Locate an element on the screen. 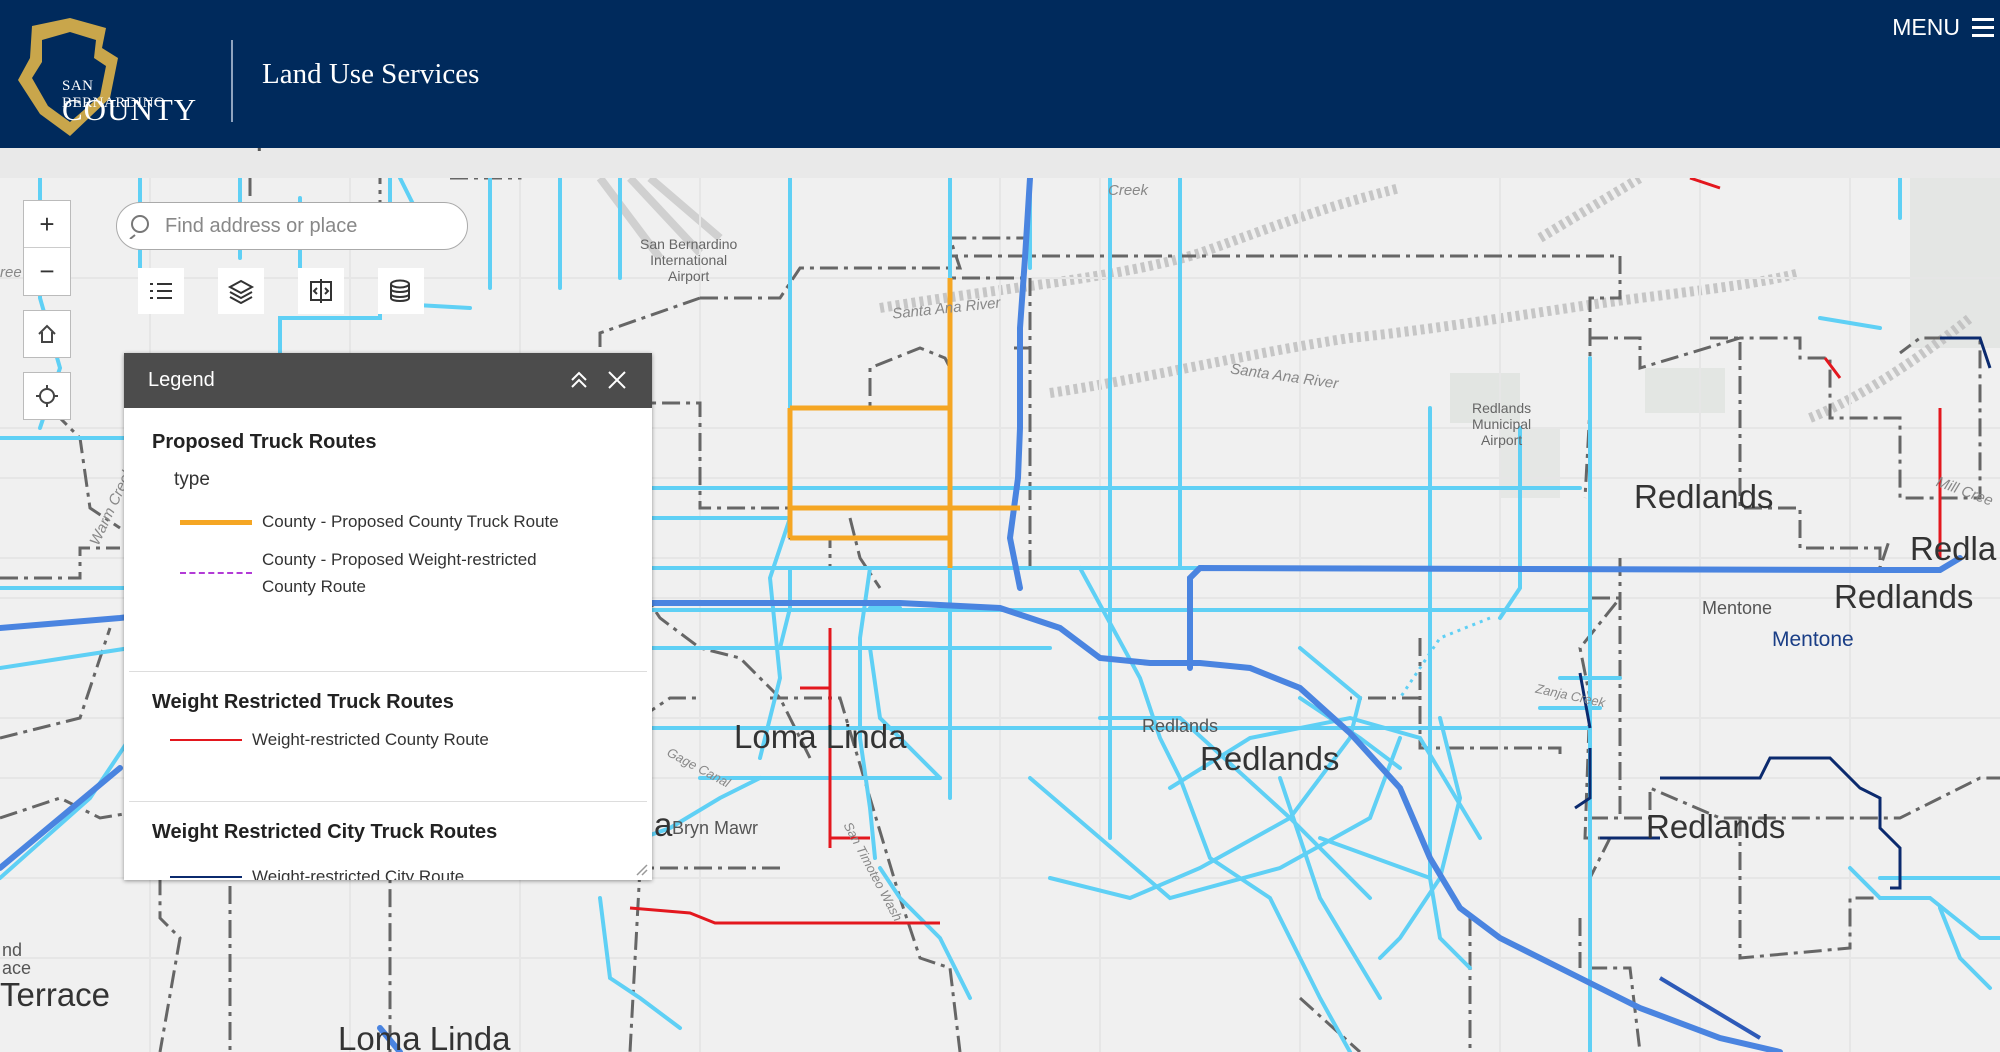 This screenshot has height=1052, width=2000. map-label-redlands-east-2: Redlands is located at coordinates (1904, 596).